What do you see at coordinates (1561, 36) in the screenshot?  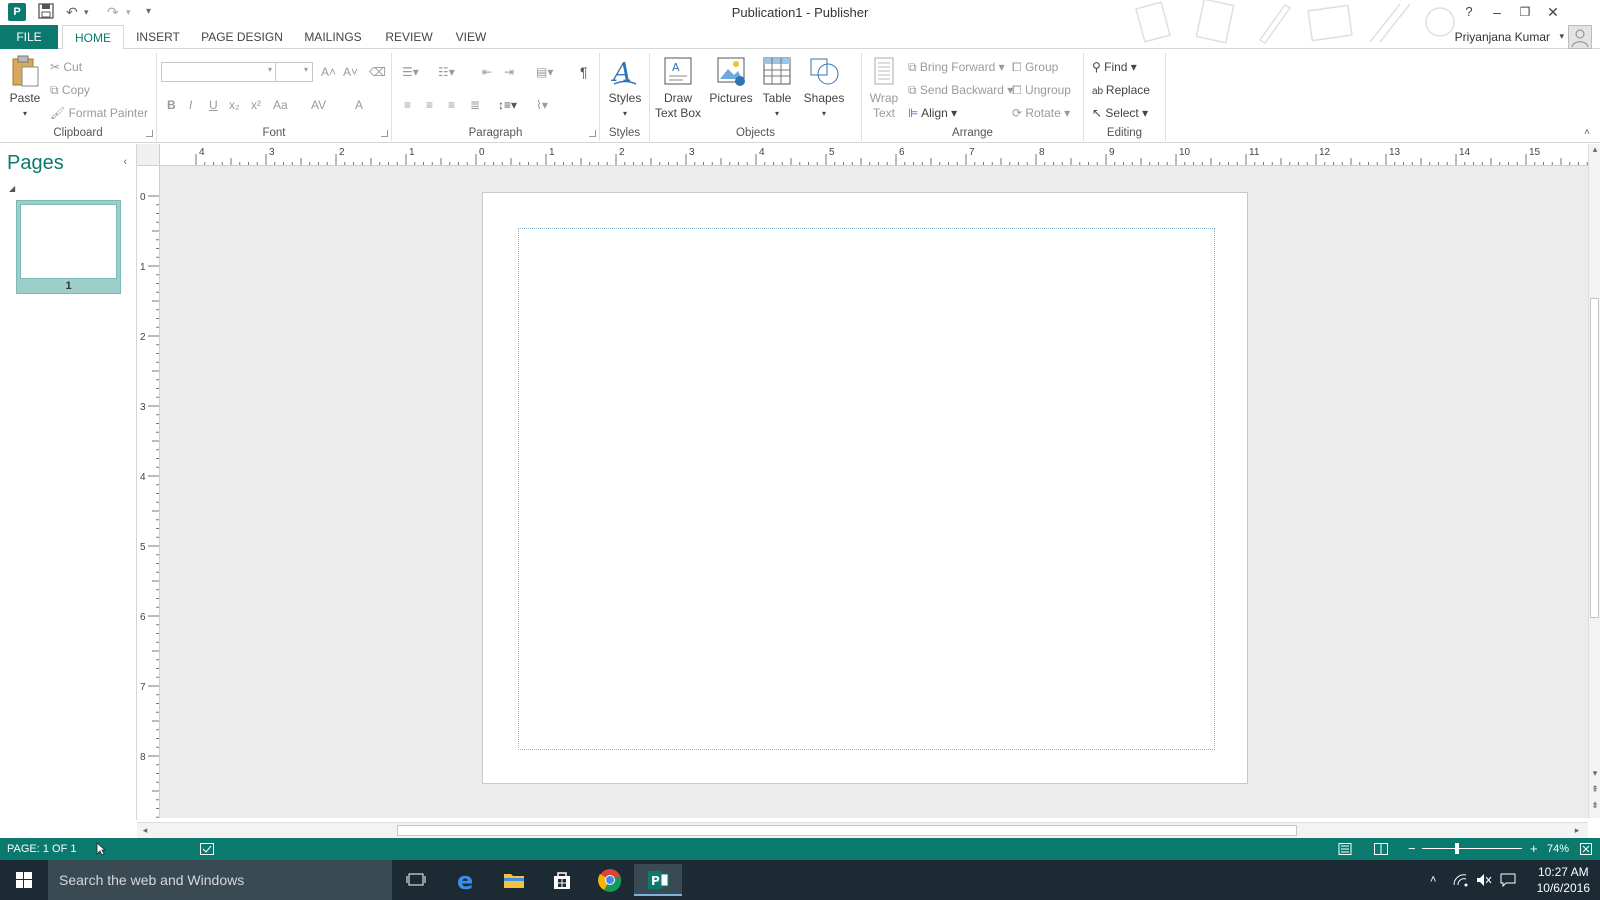 I see `account-dropdown-icon: ▾` at bounding box center [1561, 36].